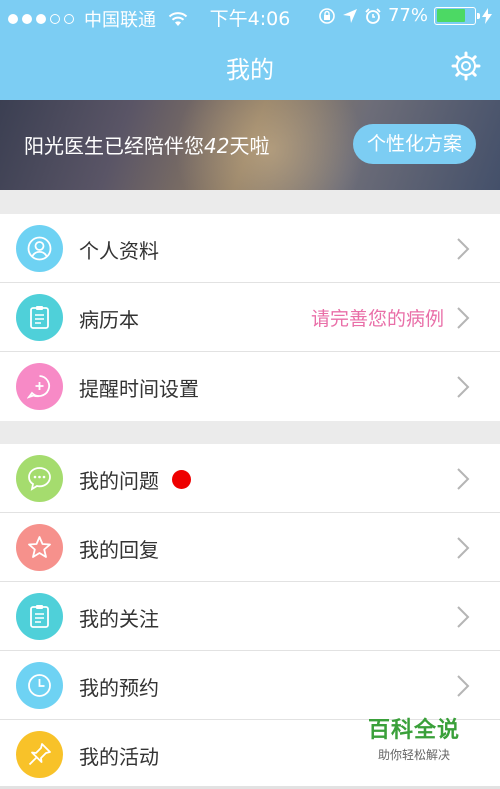 Image resolution: width=500 pixels, height=789 pixels. I want to click on nav-header: 中国联通 下午4:06 77% 我的, so click(250, 50).